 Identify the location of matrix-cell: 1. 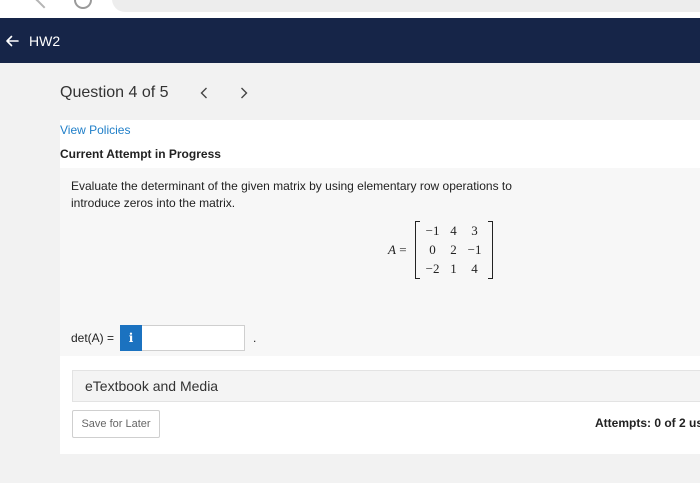
(453, 268).